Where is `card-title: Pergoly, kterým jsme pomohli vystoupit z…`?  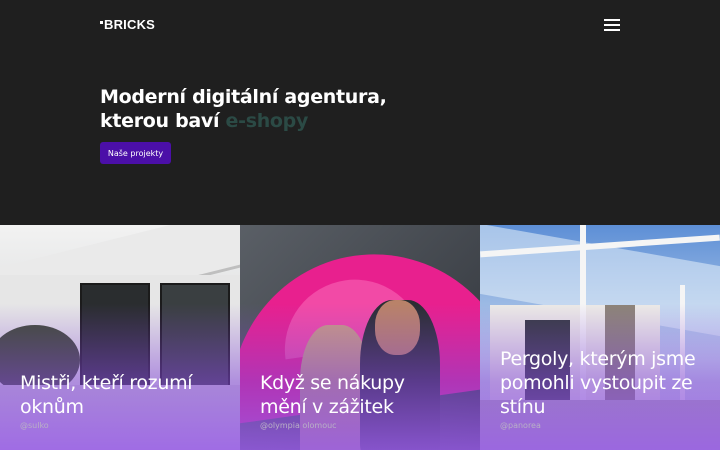
card-title: Pergoly, kterým jsme pomohli vystoupit z… is located at coordinates (598, 383).